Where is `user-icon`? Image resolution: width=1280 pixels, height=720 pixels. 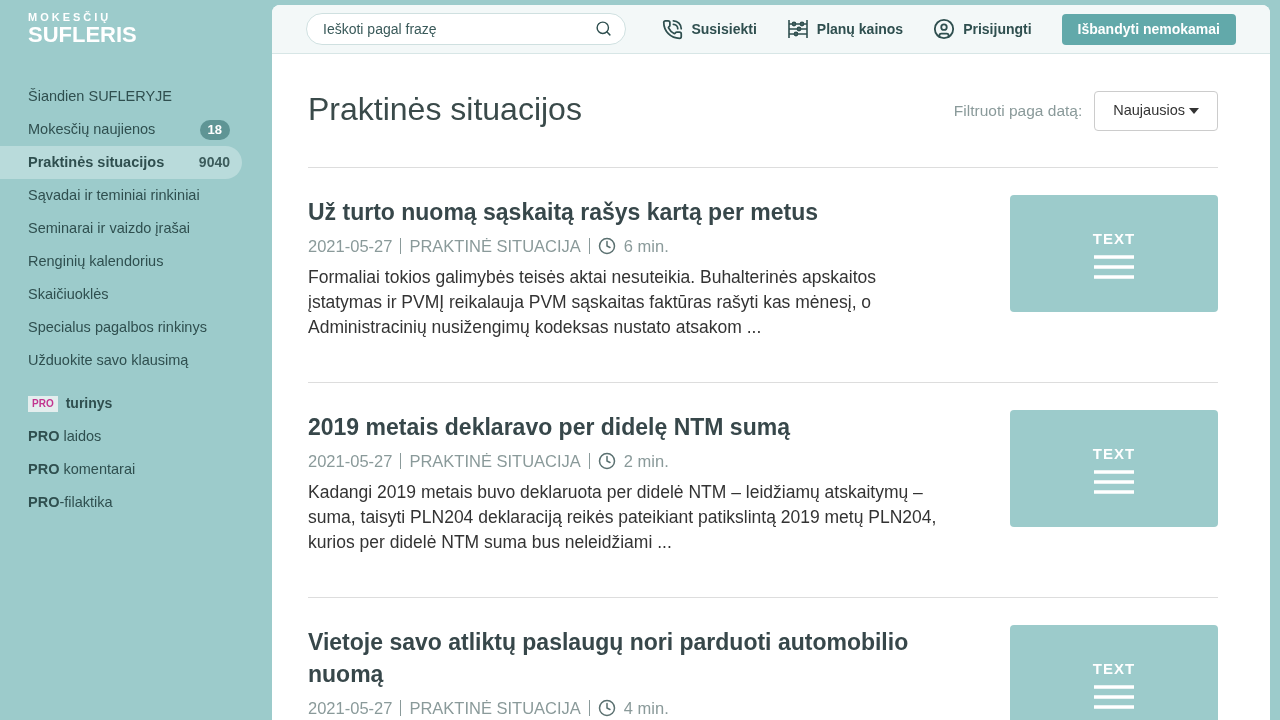
user-icon is located at coordinates (944, 29).